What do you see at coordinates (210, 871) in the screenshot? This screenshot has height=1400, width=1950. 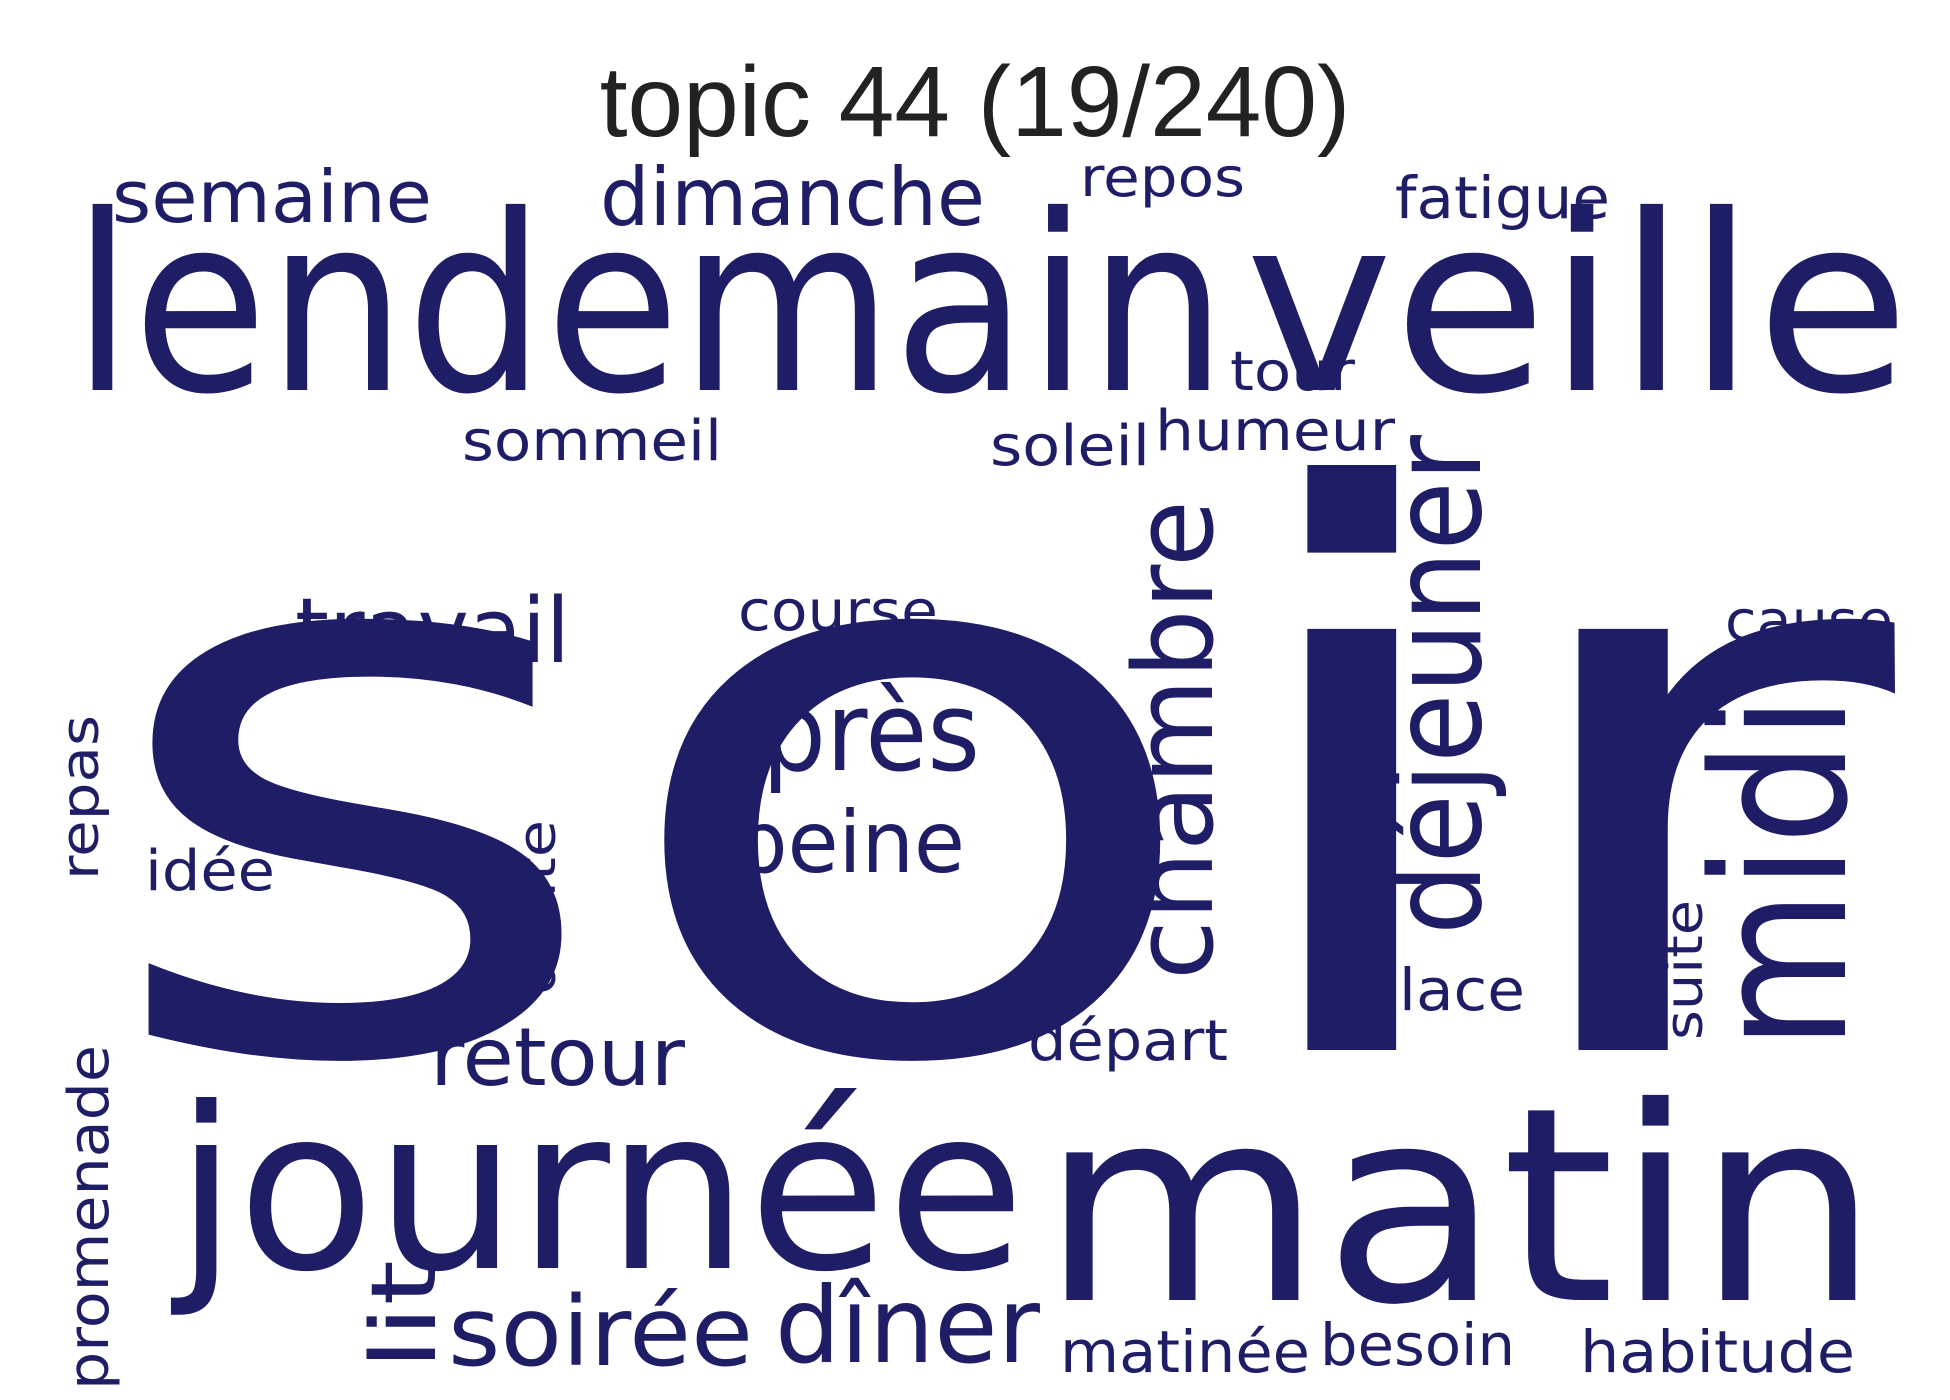 I see `word-idee: idée` at bounding box center [210, 871].